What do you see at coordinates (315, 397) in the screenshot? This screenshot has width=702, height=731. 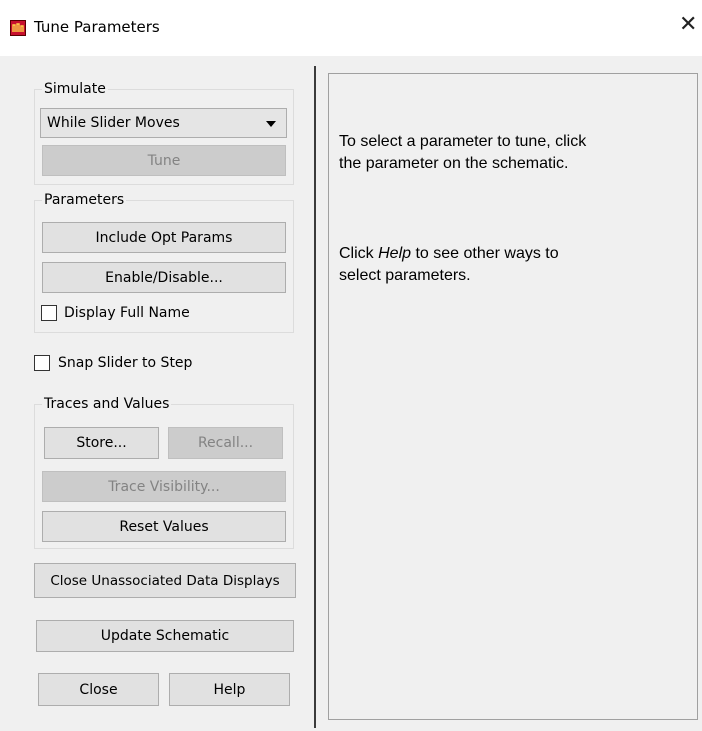 I see `panel-divider` at bounding box center [315, 397].